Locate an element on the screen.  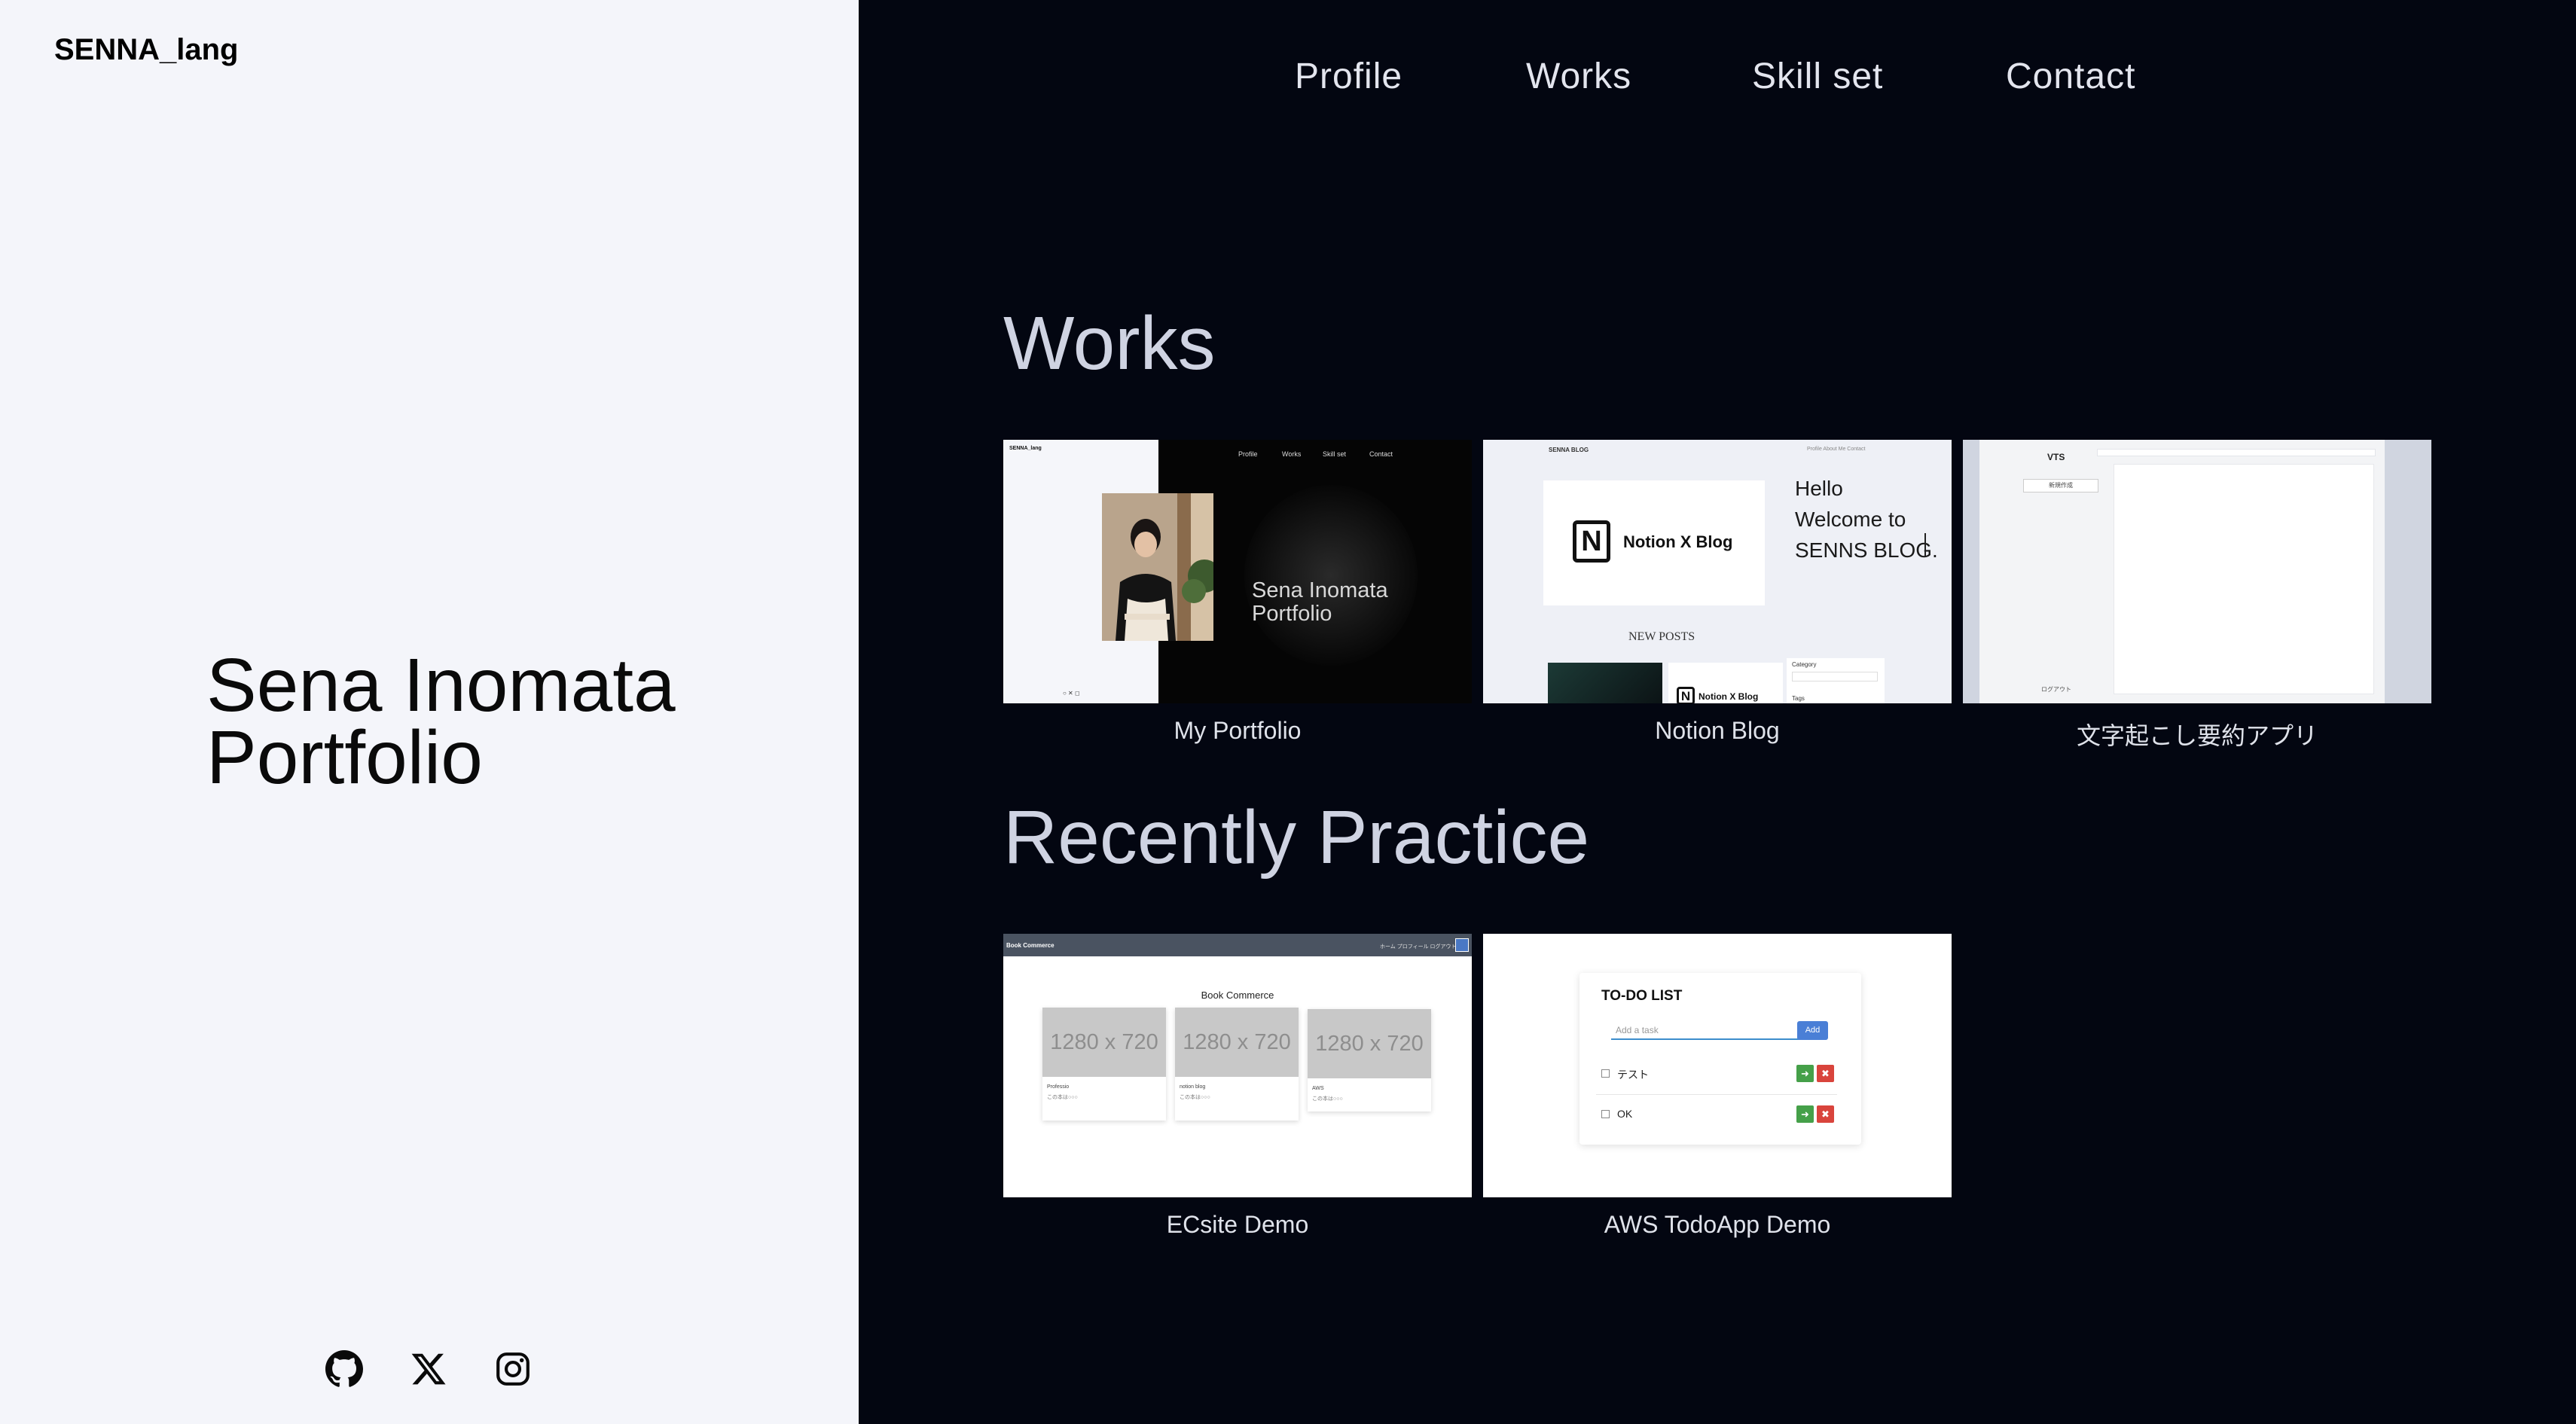
practice-caption-ecsite: ECsite Demo is located at coordinates (1238, 1224).